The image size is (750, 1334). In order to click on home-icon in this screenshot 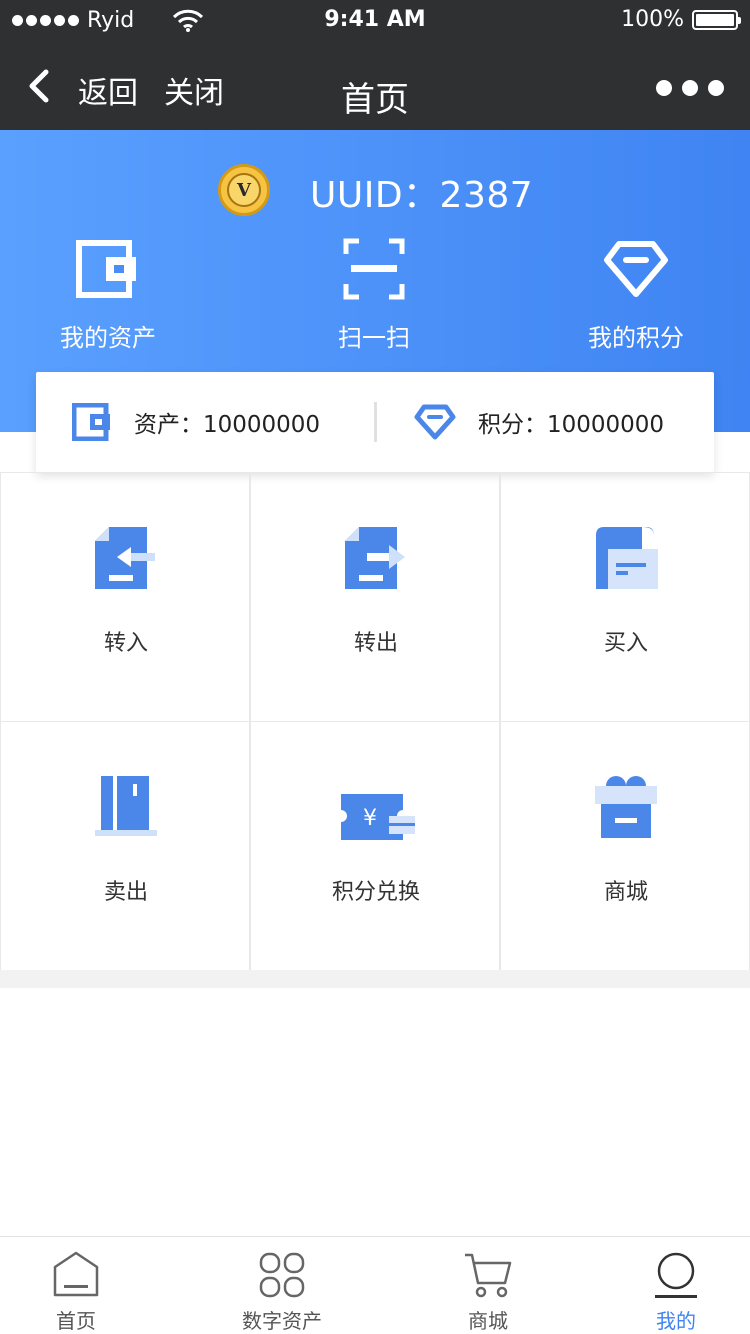, I will do `click(76, 1274)`.